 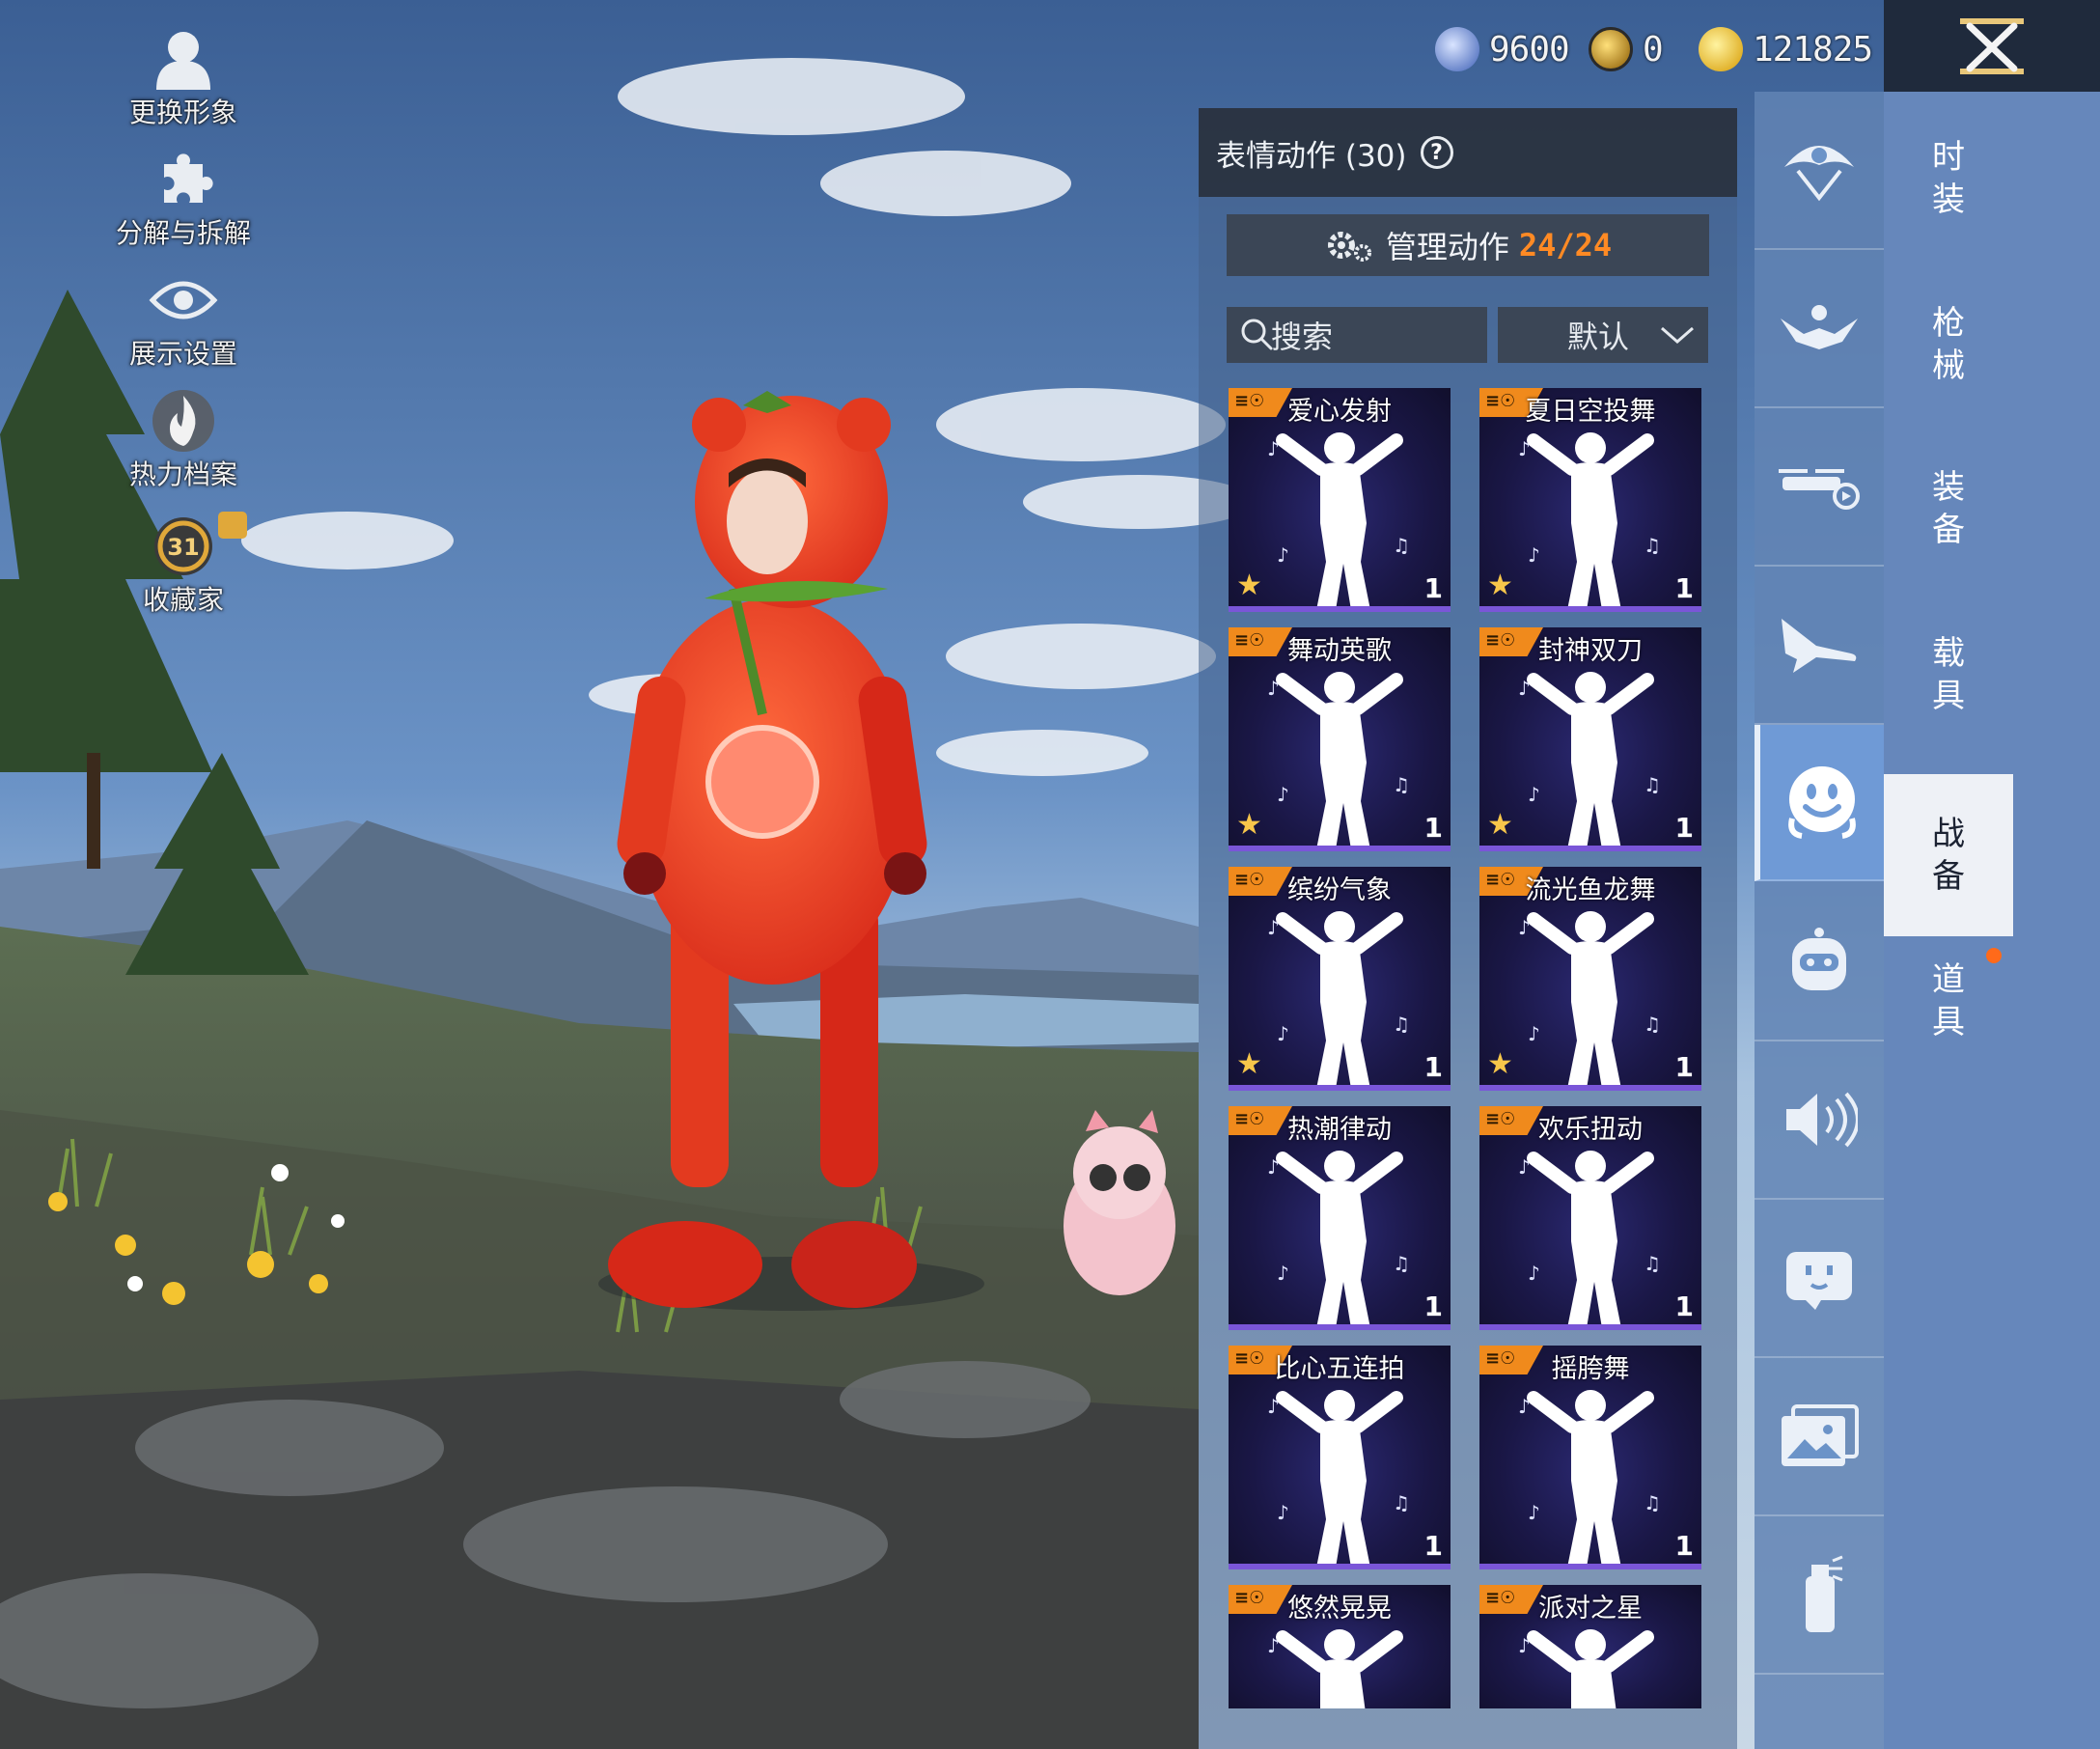 I want to click on category-emote, so click(x=1819, y=803).